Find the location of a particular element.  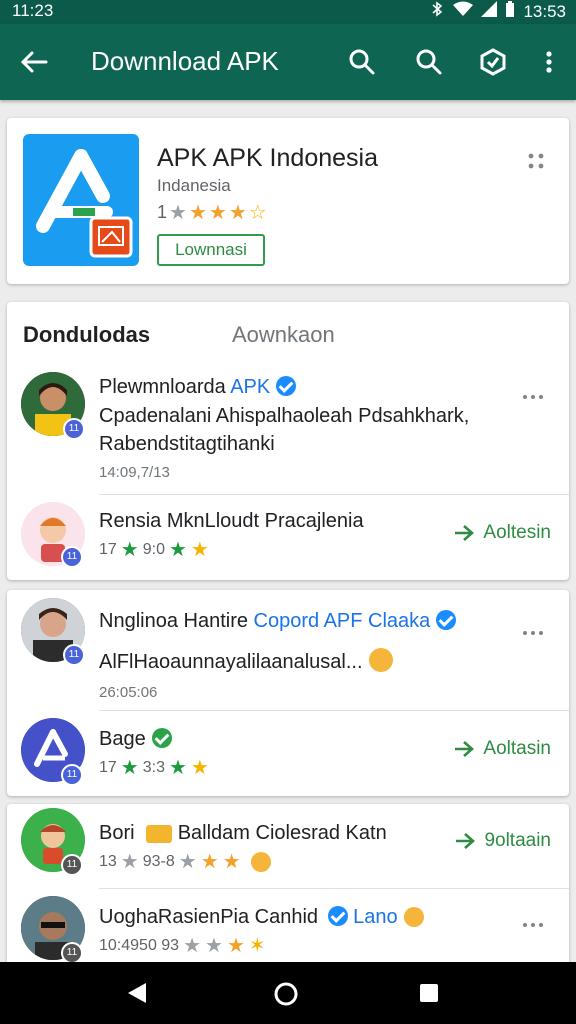

item-description-2: Rabendstitagtihanki is located at coordinates (187, 444).